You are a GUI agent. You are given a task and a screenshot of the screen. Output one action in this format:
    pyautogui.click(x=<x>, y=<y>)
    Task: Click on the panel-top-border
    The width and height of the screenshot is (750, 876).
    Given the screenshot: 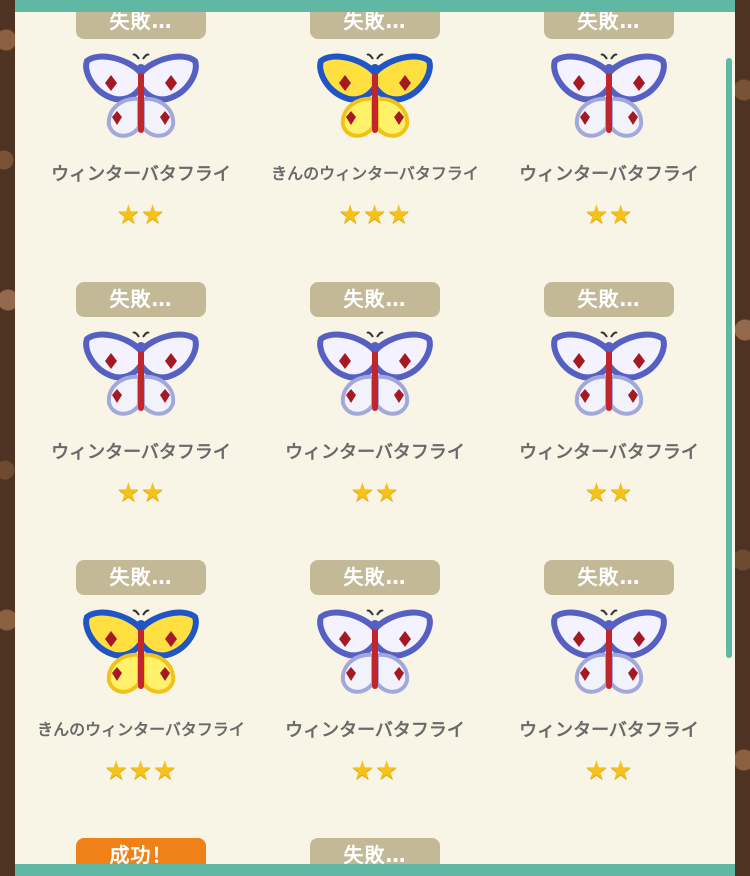 What is the action you would take?
    pyautogui.click(x=375, y=6)
    